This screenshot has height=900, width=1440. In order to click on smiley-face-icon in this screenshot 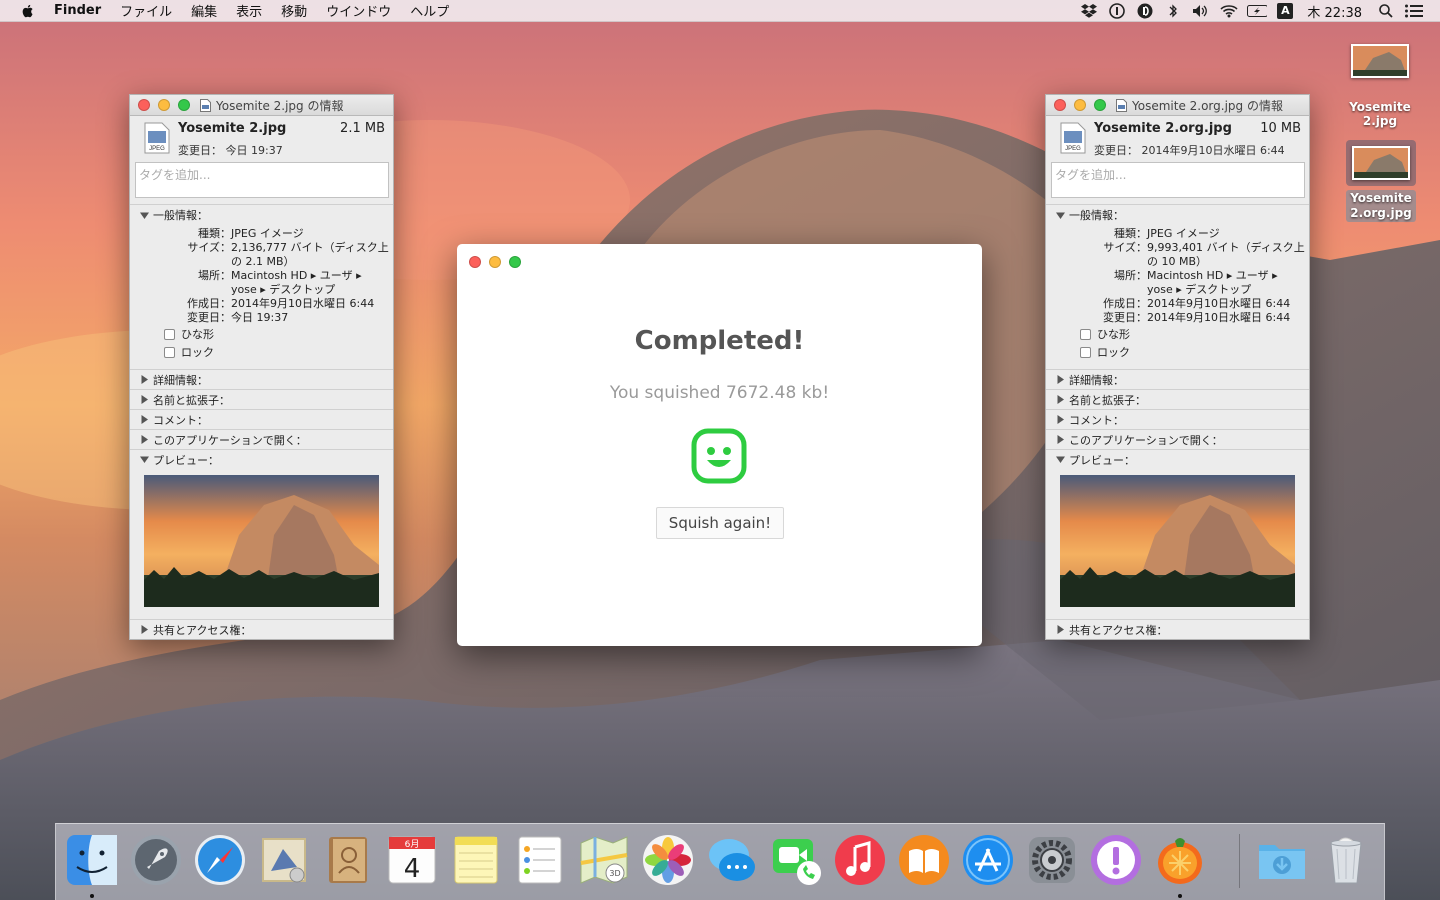, I will do `click(719, 456)`.